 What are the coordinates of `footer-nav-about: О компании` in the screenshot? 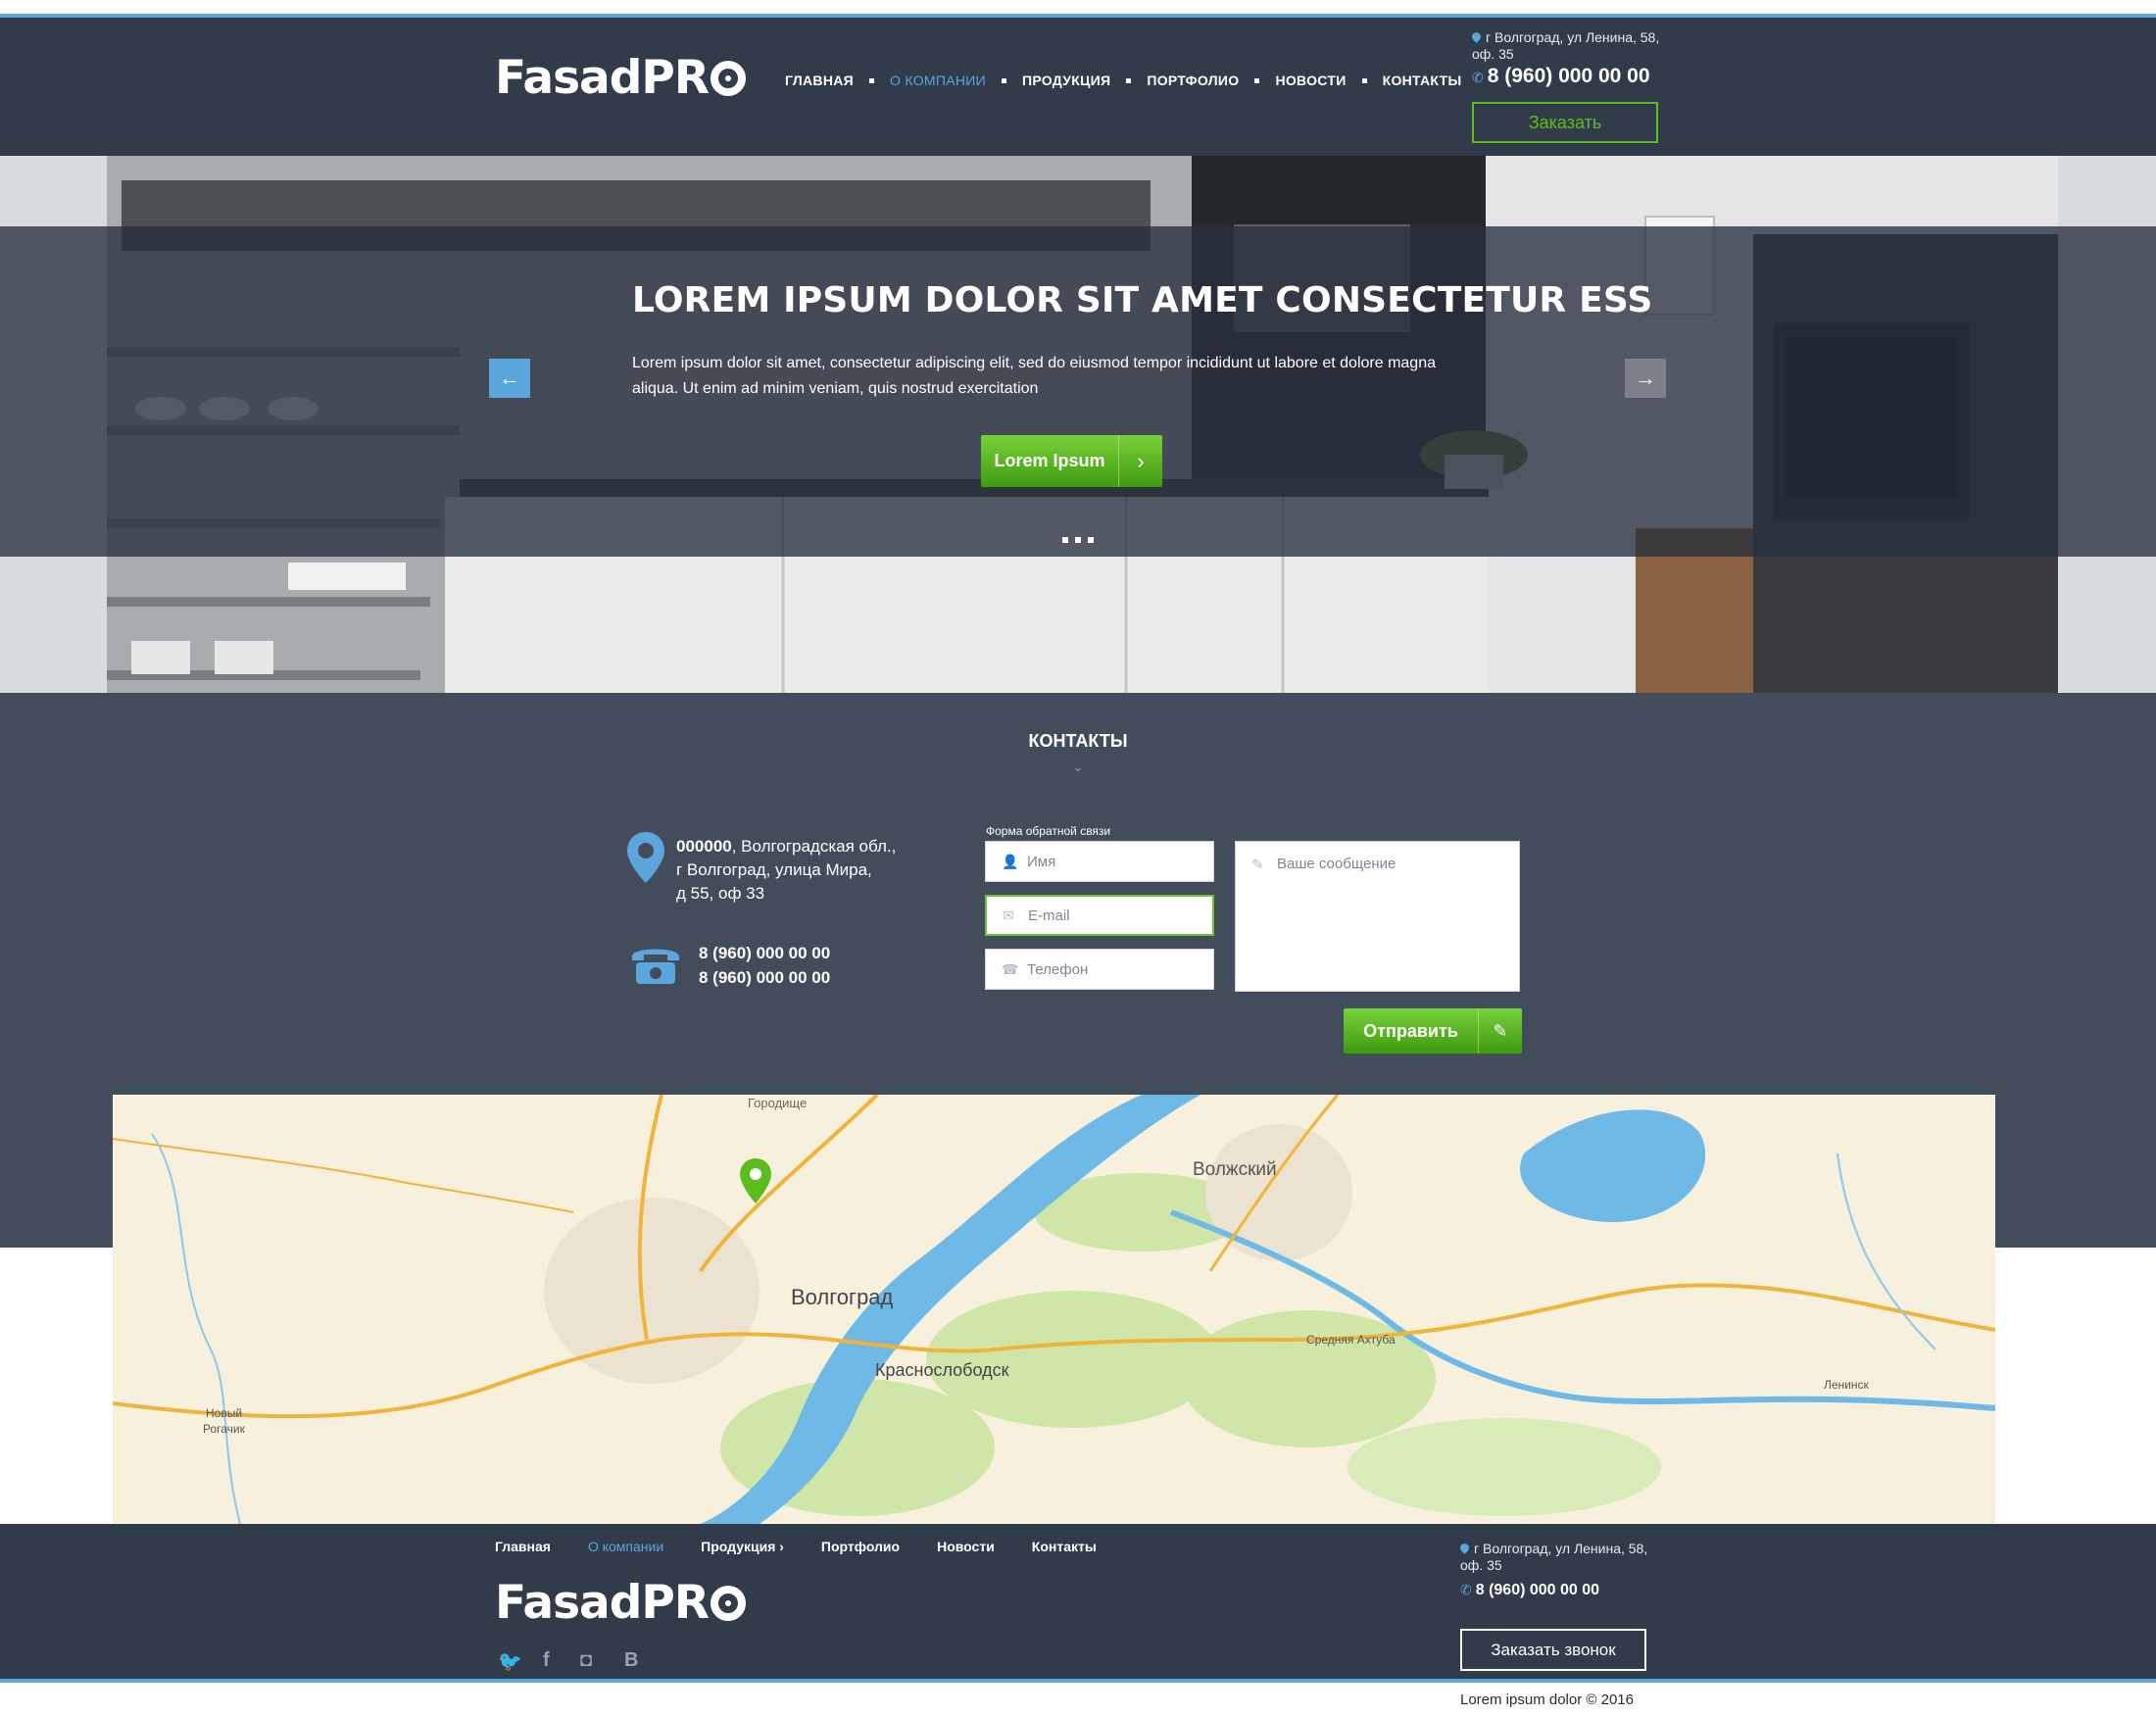 It's located at (625, 1546).